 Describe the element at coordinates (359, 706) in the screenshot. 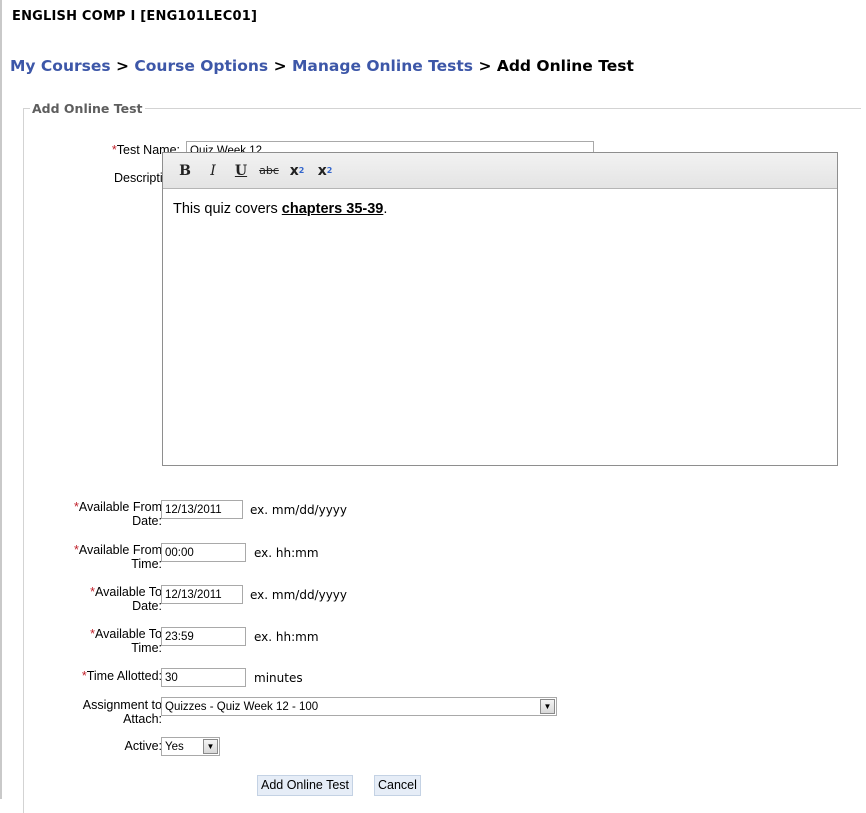

I see `assignment-select: Quizzes - Quiz Week 12 - 100 ▼` at that location.